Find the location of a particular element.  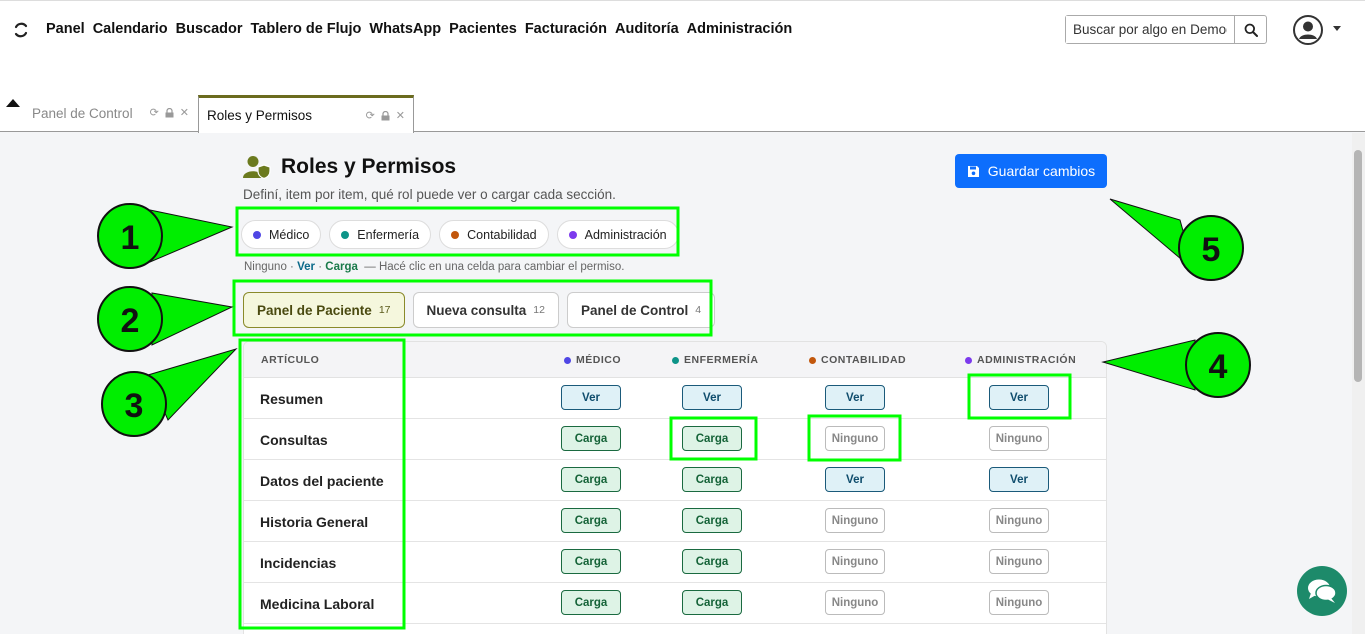

marker-number: 1 is located at coordinates (130, 238).